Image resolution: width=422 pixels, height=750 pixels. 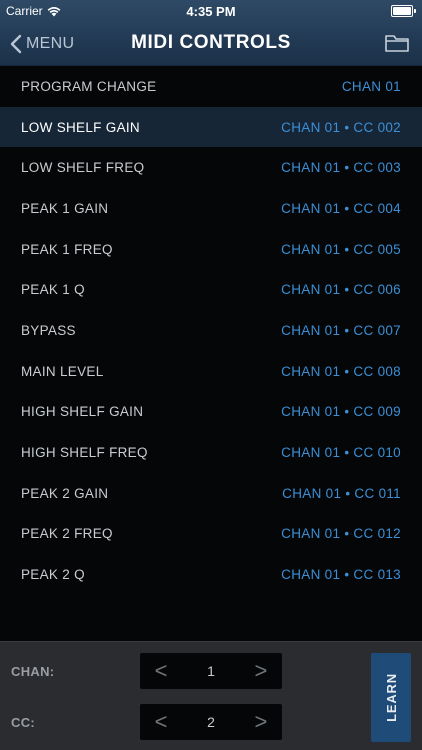 I want to click on midi-control-row: LOW SHELF GAIN CHAN 01 • CC 002, so click(x=211, y=127).